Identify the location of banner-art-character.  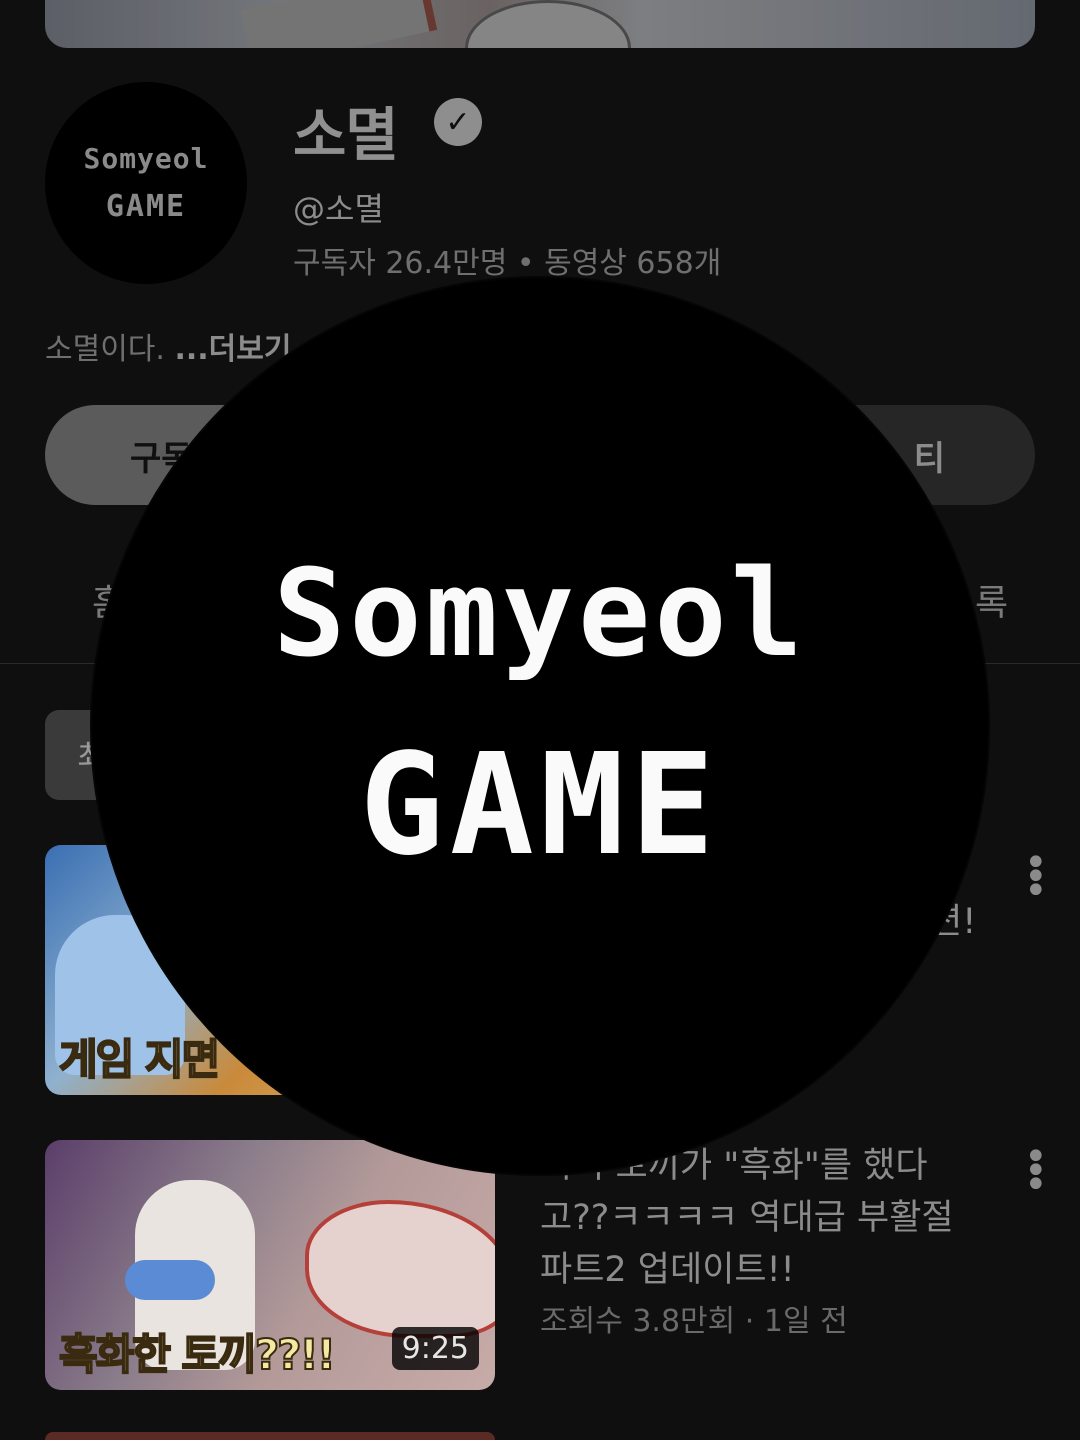
(548, 24).